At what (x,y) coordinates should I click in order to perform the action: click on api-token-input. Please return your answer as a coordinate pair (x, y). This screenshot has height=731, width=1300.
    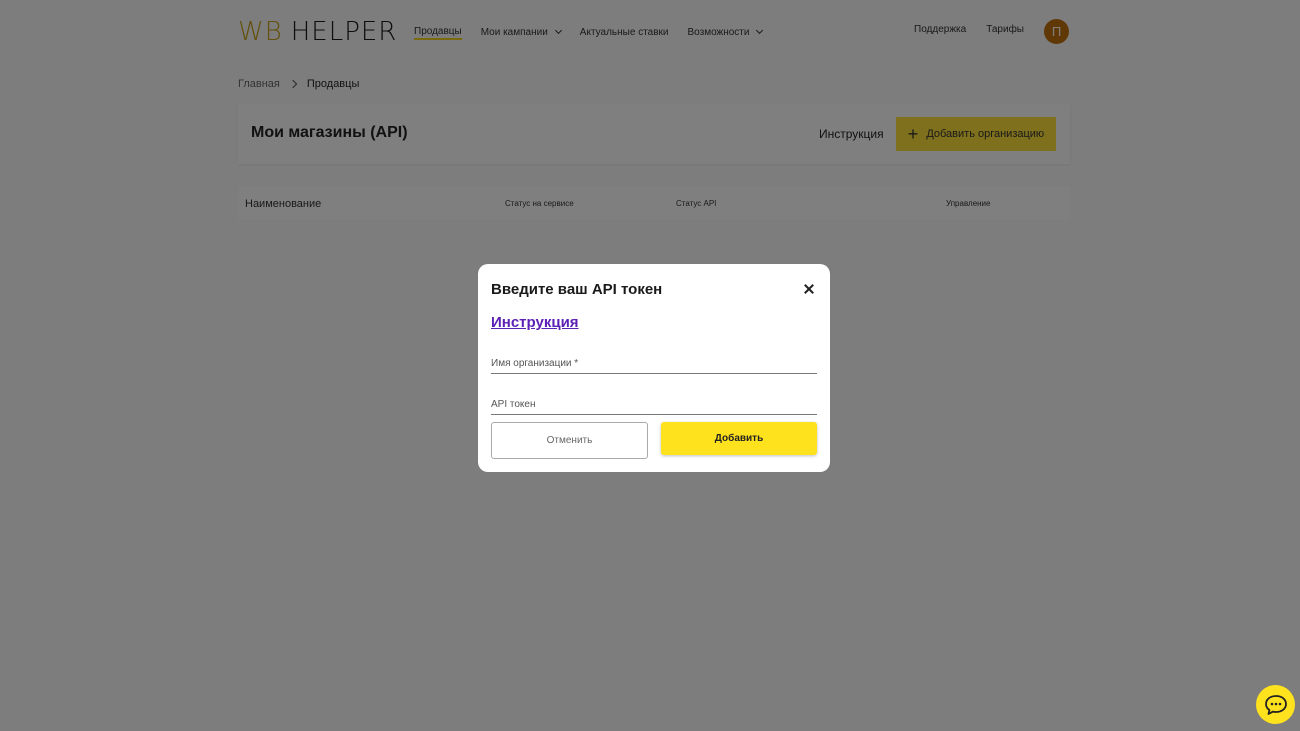
    Looking at the image, I should click on (654, 406).